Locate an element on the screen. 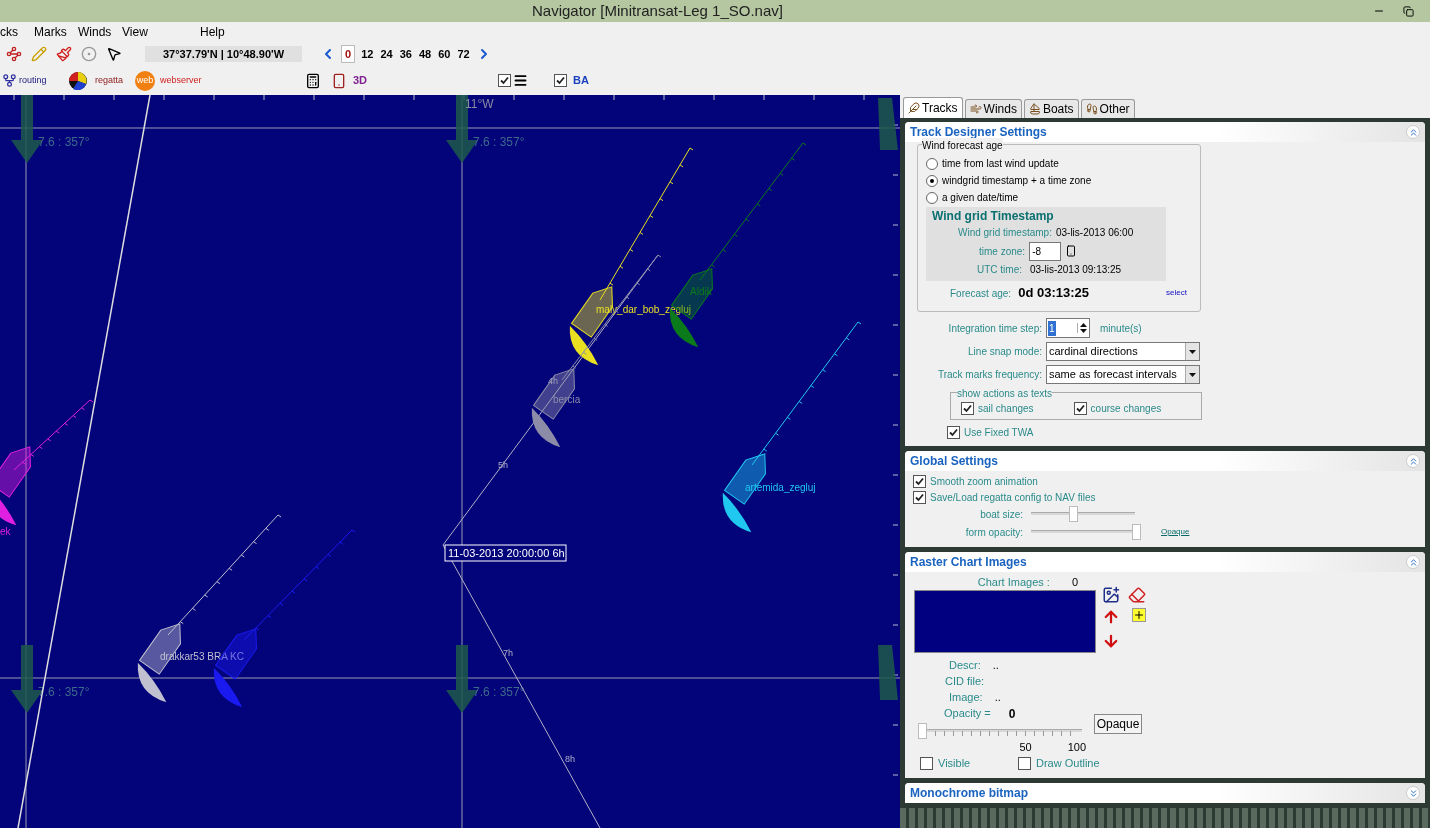  chart-image-list is located at coordinates (1005, 621).